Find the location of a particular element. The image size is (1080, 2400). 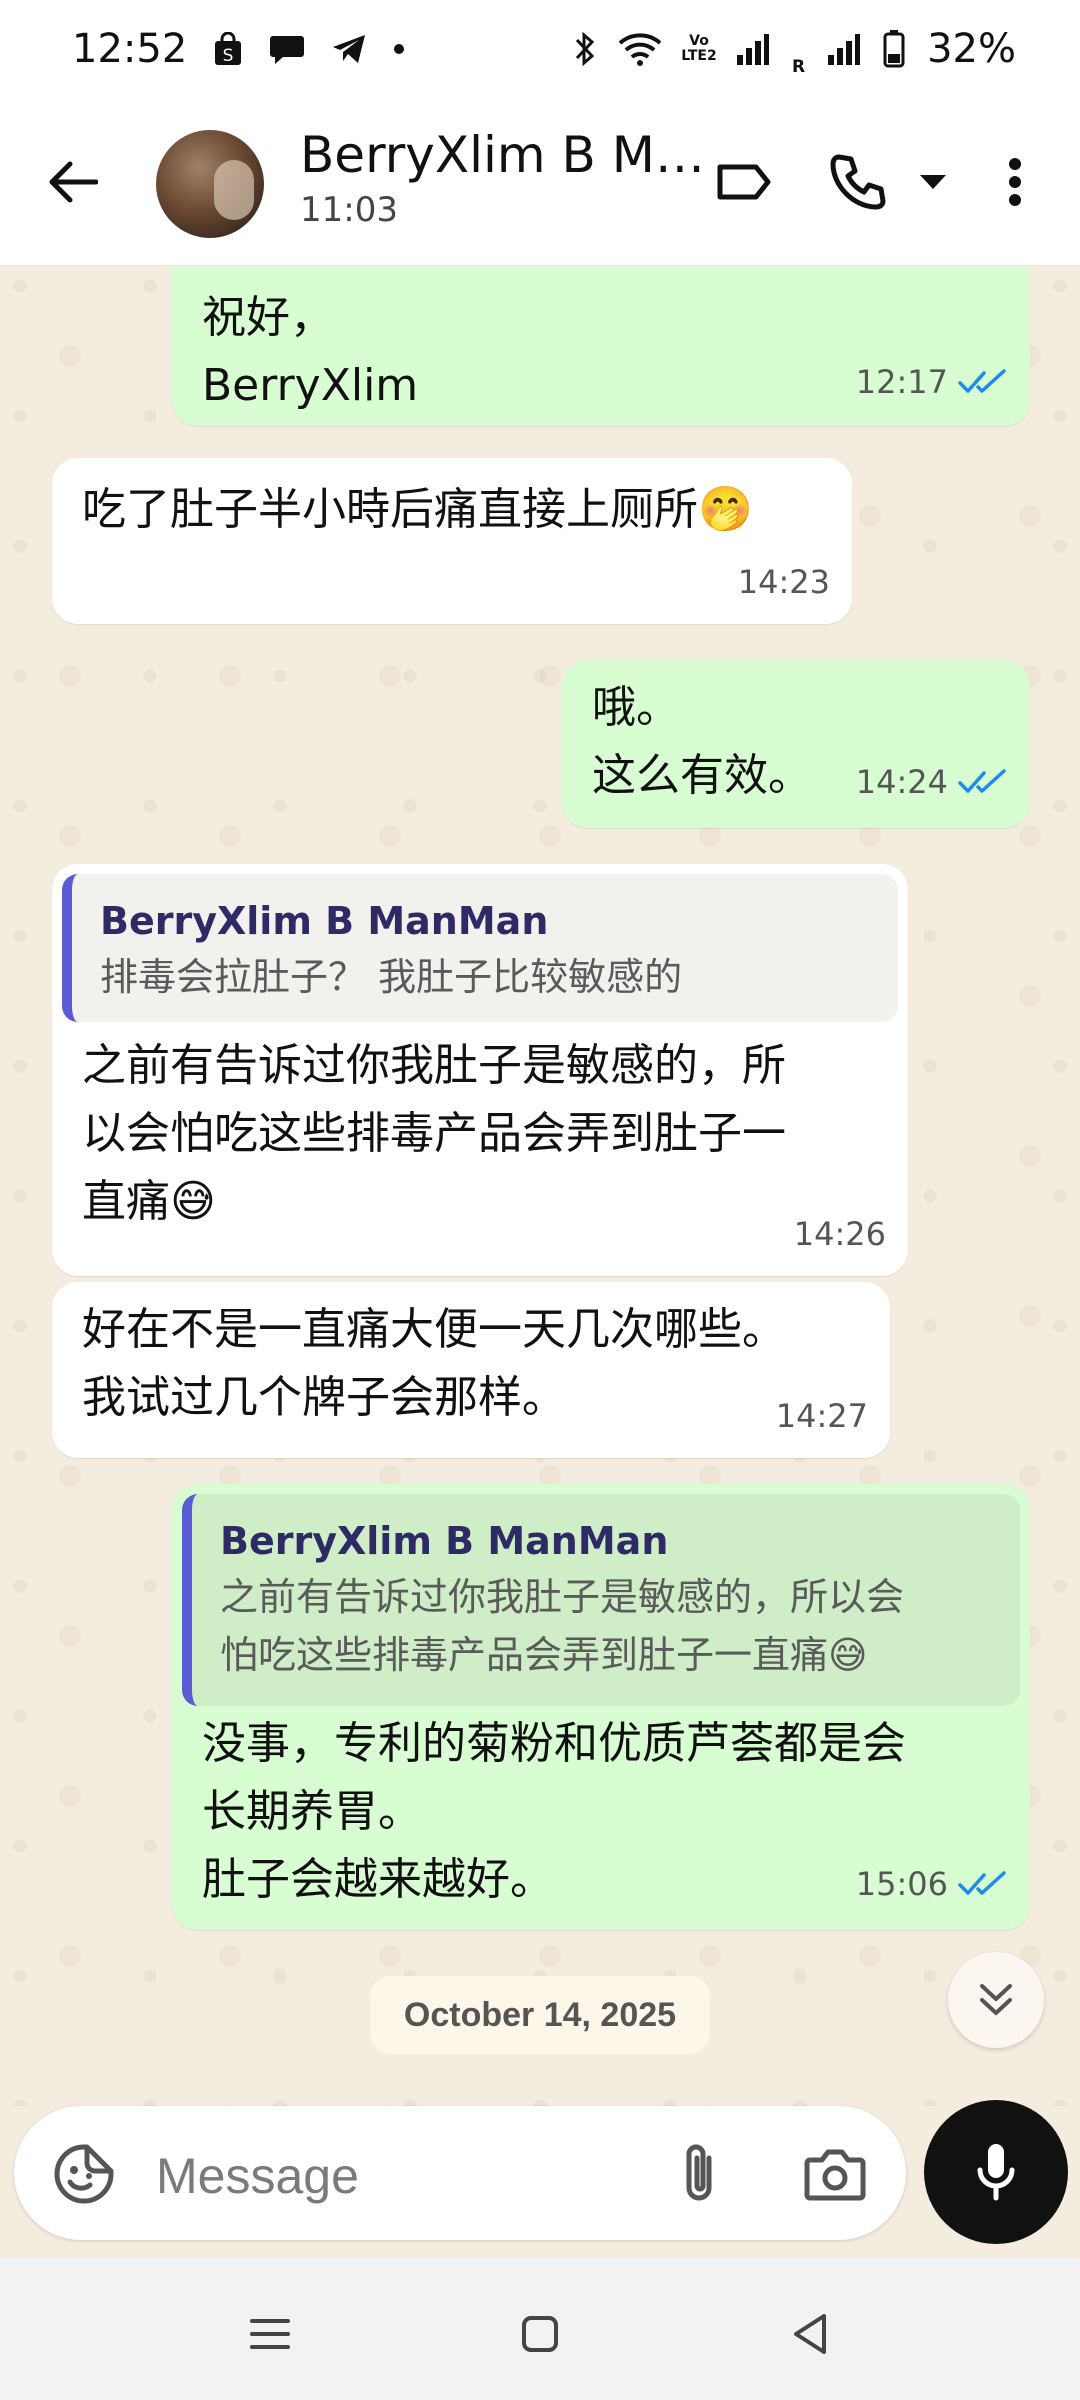

message-line: 长期养胃。 is located at coordinates (312, 1811).